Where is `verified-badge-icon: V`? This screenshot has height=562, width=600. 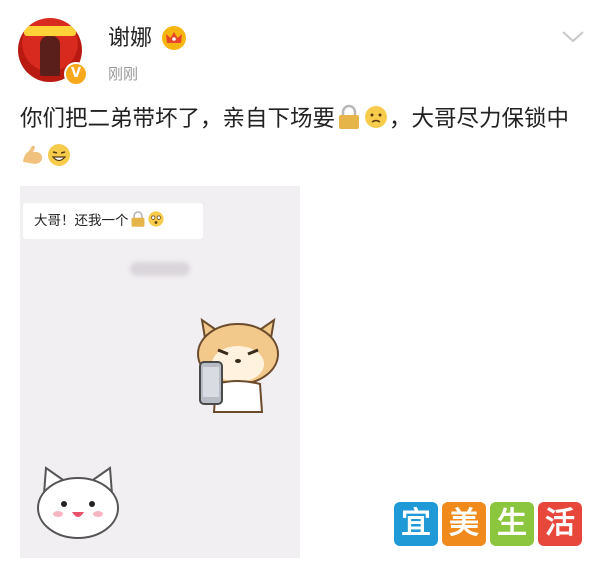
verified-badge-icon: V is located at coordinates (76, 74).